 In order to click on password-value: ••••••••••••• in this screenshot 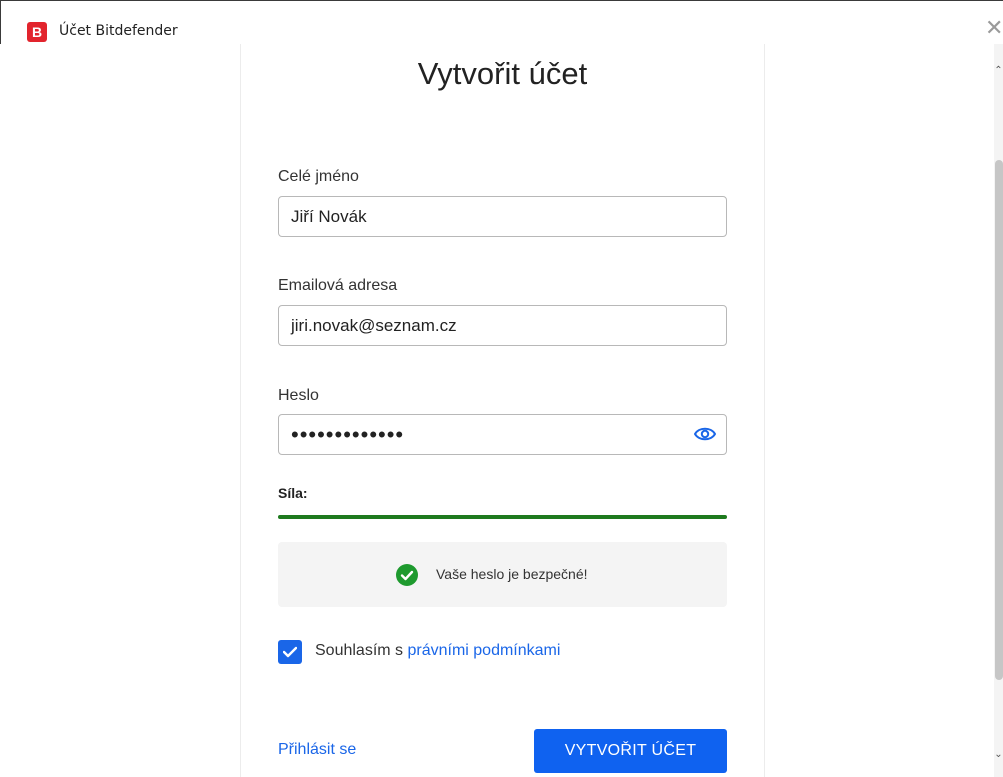, I will do `click(348, 434)`.